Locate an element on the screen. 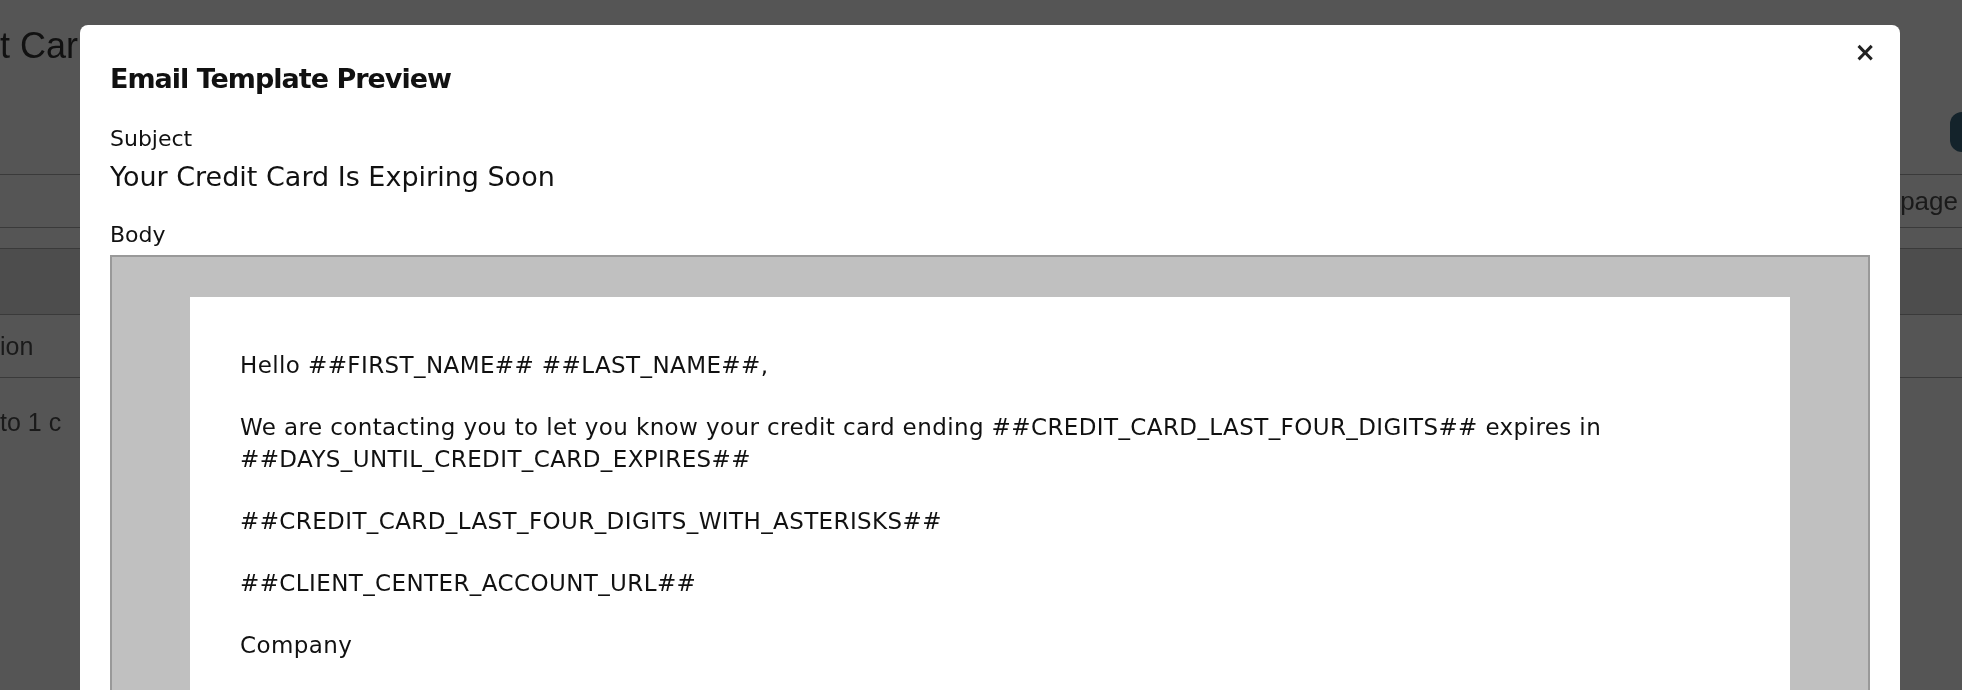 This screenshot has height=690, width=1962. subject-label: Subject is located at coordinates (152, 138).